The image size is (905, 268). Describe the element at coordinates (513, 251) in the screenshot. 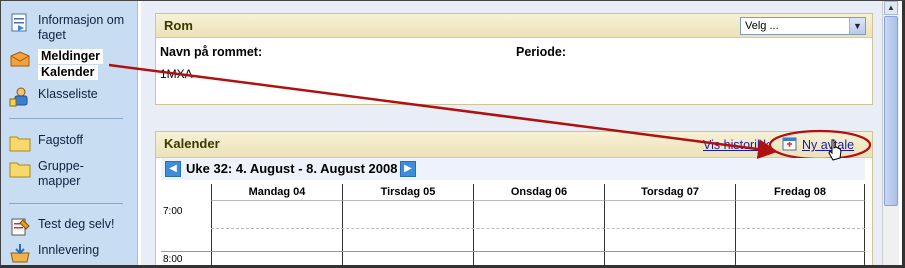

I see `hour-line` at that location.